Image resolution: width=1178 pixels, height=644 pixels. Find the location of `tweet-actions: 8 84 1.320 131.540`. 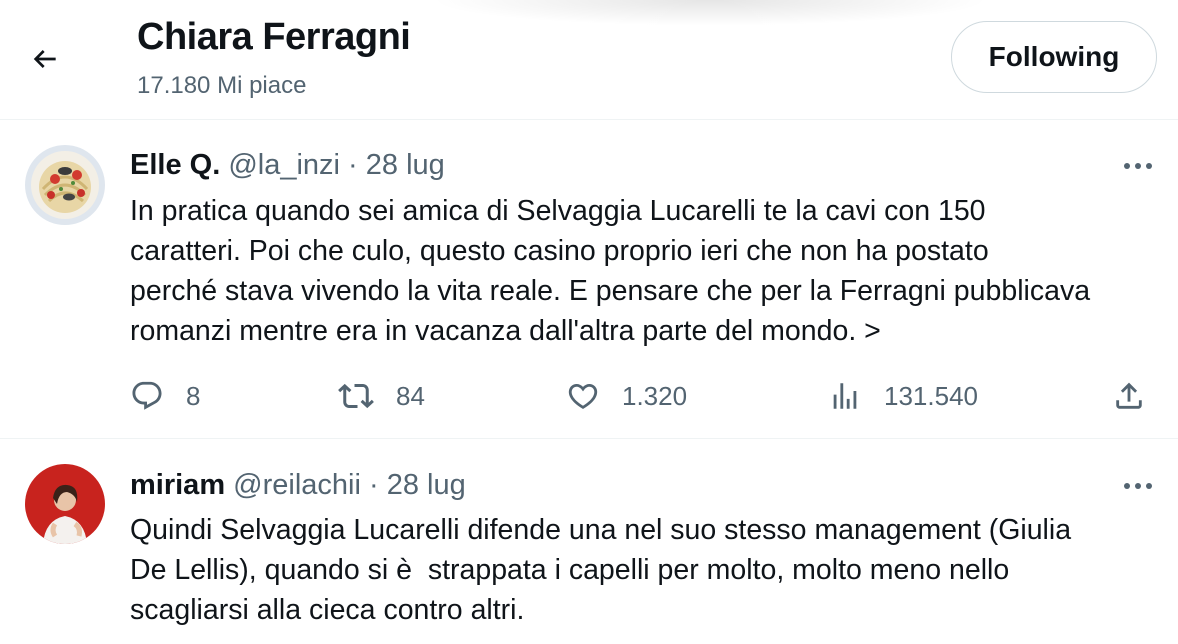

tweet-actions: 8 84 1.320 131.540 is located at coordinates (589, 396).